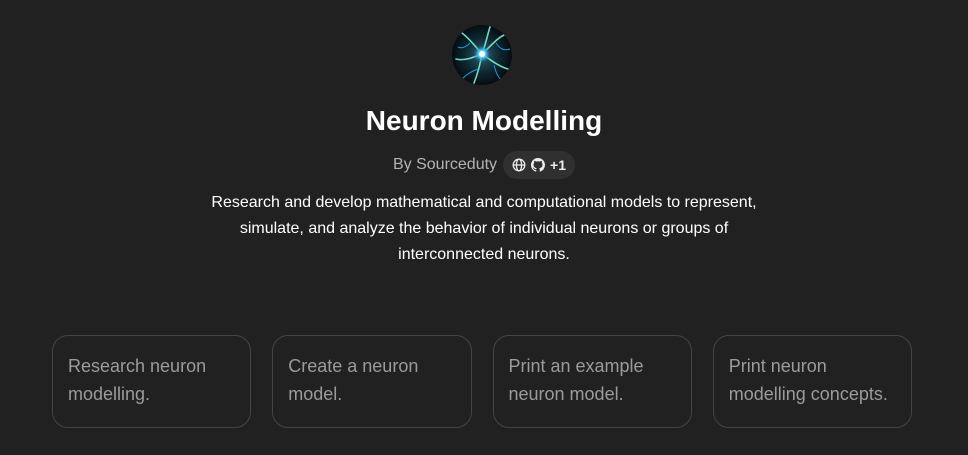 This screenshot has width=968, height=455. I want to click on starter-card: Print neuron modelling concepts., so click(812, 381).